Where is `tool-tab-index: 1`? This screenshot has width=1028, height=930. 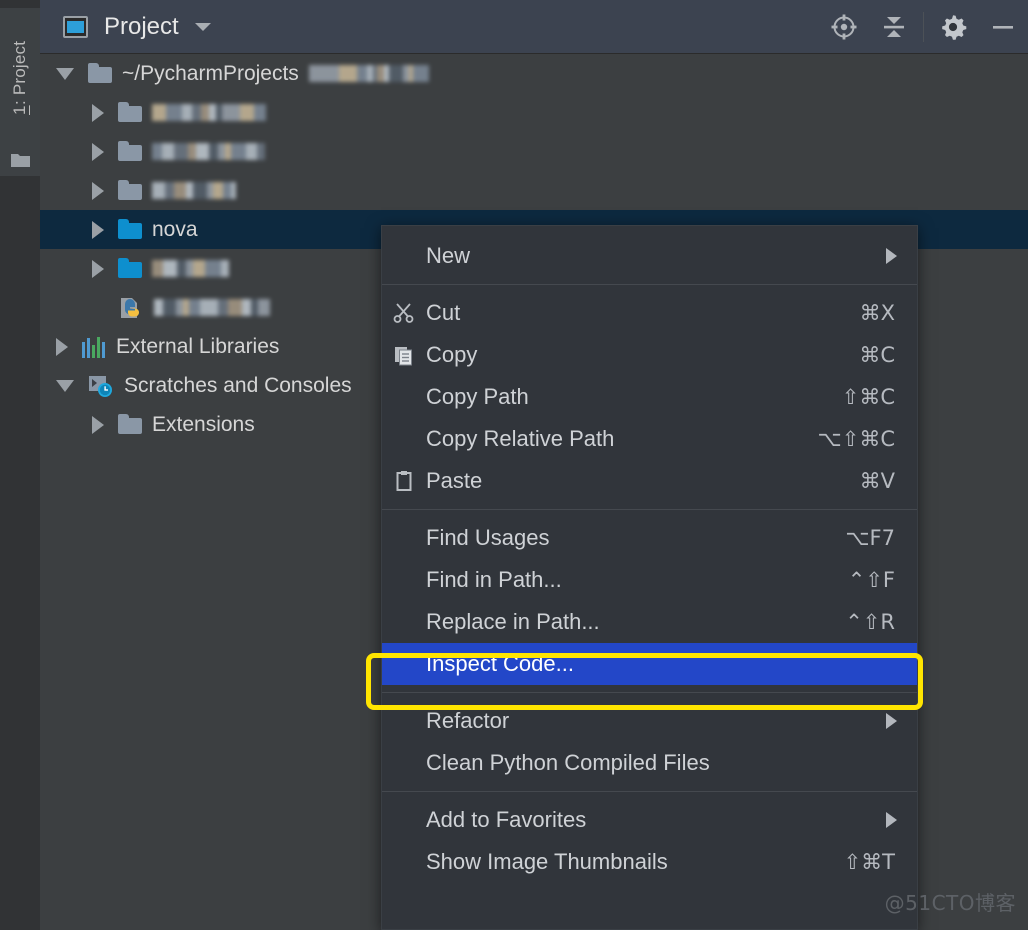
tool-tab-index: 1 is located at coordinates (19, 110).